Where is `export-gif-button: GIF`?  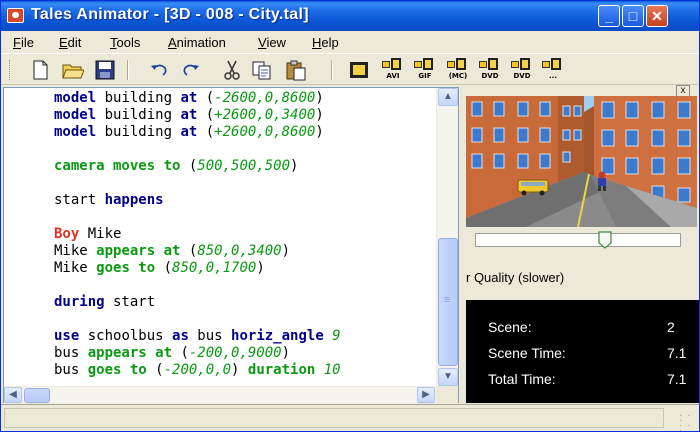 export-gif-button: GIF is located at coordinates (425, 71).